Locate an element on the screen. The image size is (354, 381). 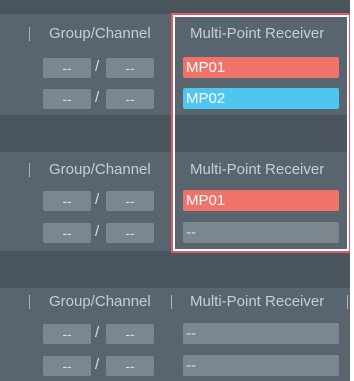
receiver-mp02: MP02 is located at coordinates (261, 98).